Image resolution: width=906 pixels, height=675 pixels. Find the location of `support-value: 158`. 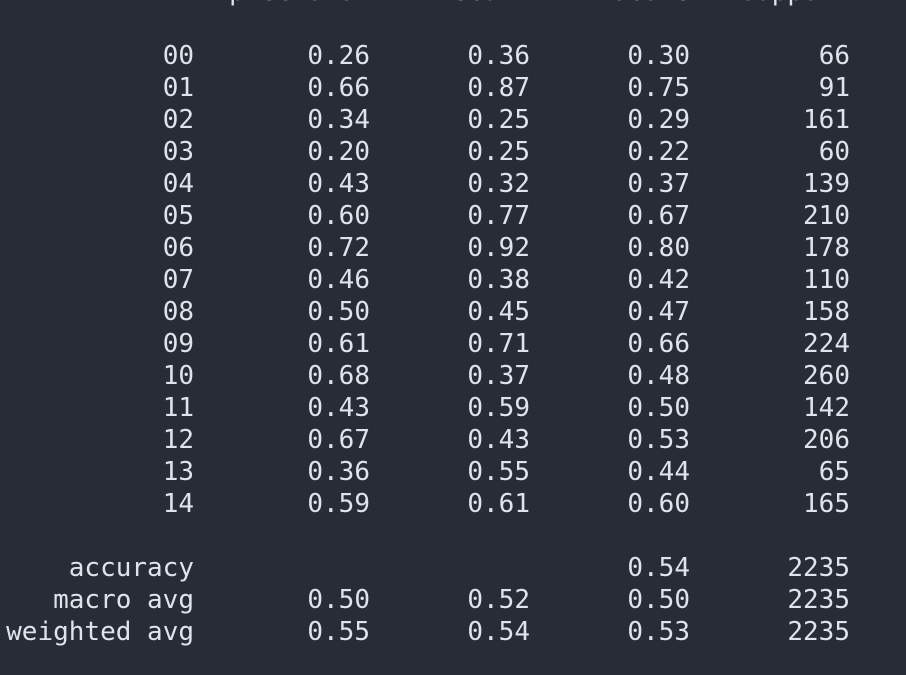

support-value: 158 is located at coordinates (826, 312).